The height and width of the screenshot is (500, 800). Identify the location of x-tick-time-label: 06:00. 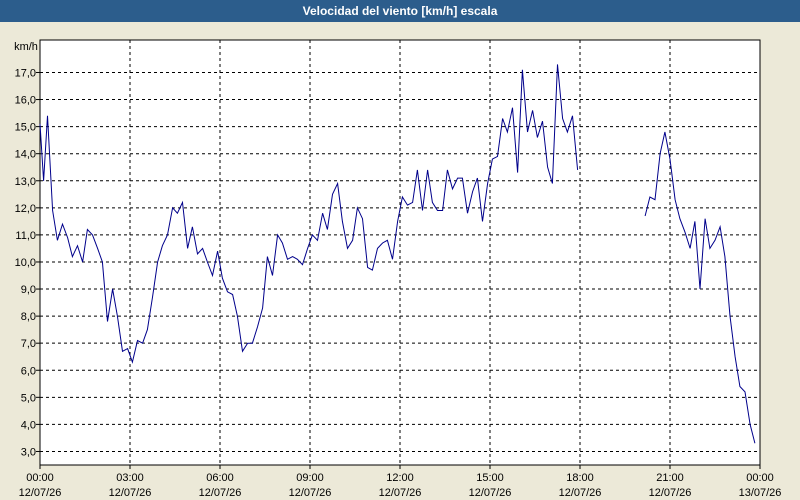
(220, 478).